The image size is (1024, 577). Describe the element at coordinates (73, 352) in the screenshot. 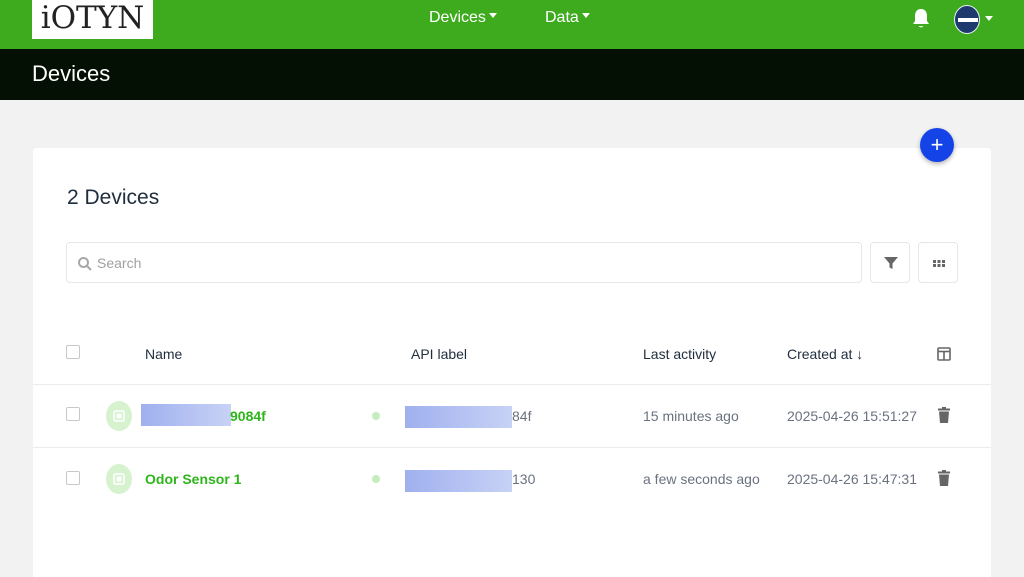

I see `select-all-checkbox` at that location.